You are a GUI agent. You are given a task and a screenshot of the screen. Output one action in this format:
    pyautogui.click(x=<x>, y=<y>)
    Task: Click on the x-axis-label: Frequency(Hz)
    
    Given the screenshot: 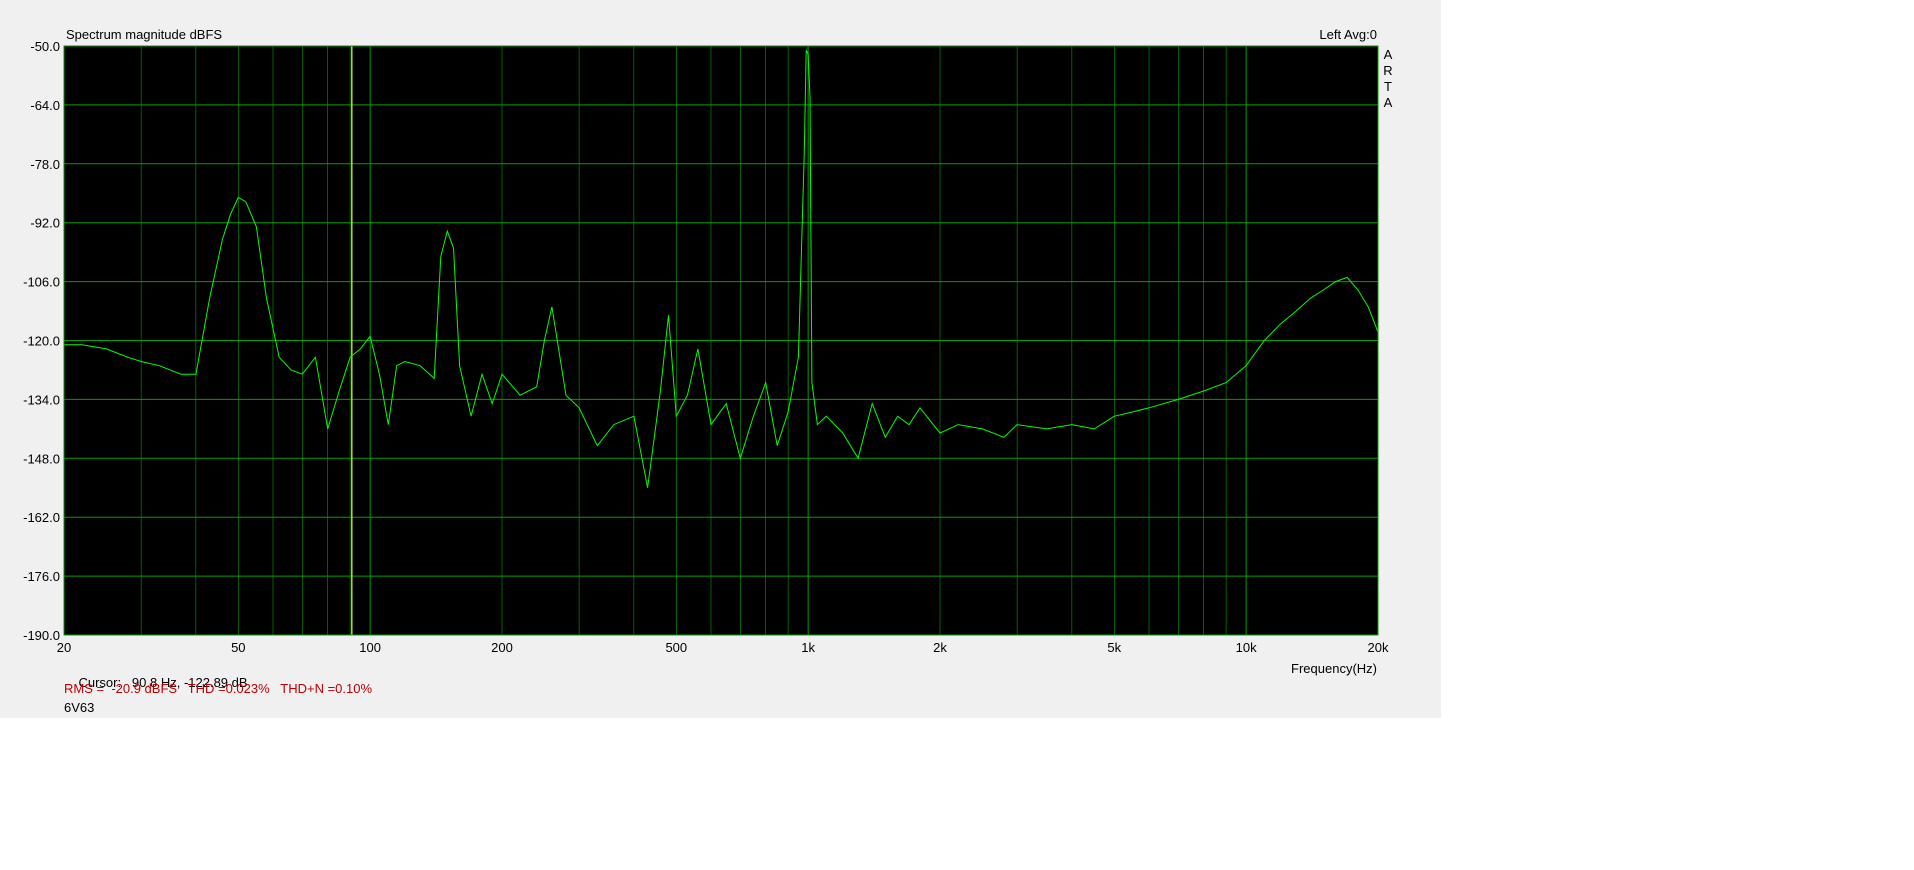 What is the action you would take?
    pyautogui.click(x=1334, y=668)
    